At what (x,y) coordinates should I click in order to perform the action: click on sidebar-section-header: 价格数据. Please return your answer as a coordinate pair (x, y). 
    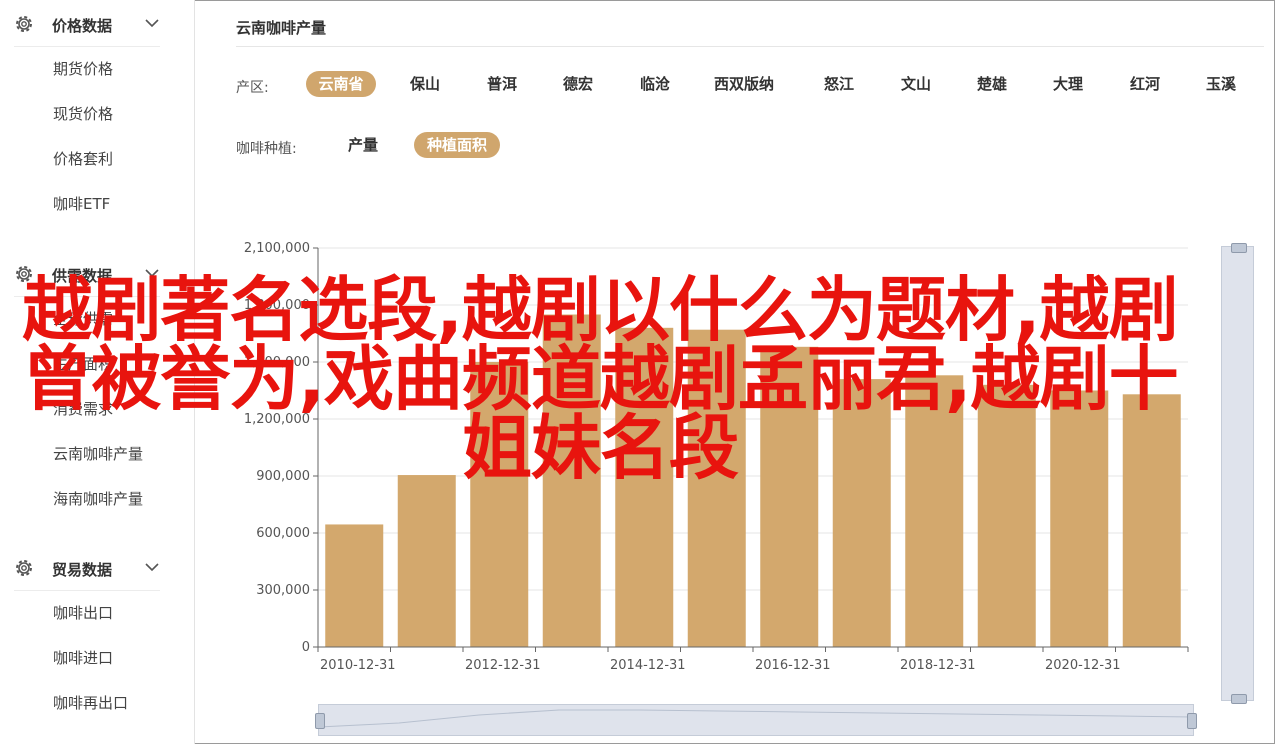
    Looking at the image, I should click on (87, 23).